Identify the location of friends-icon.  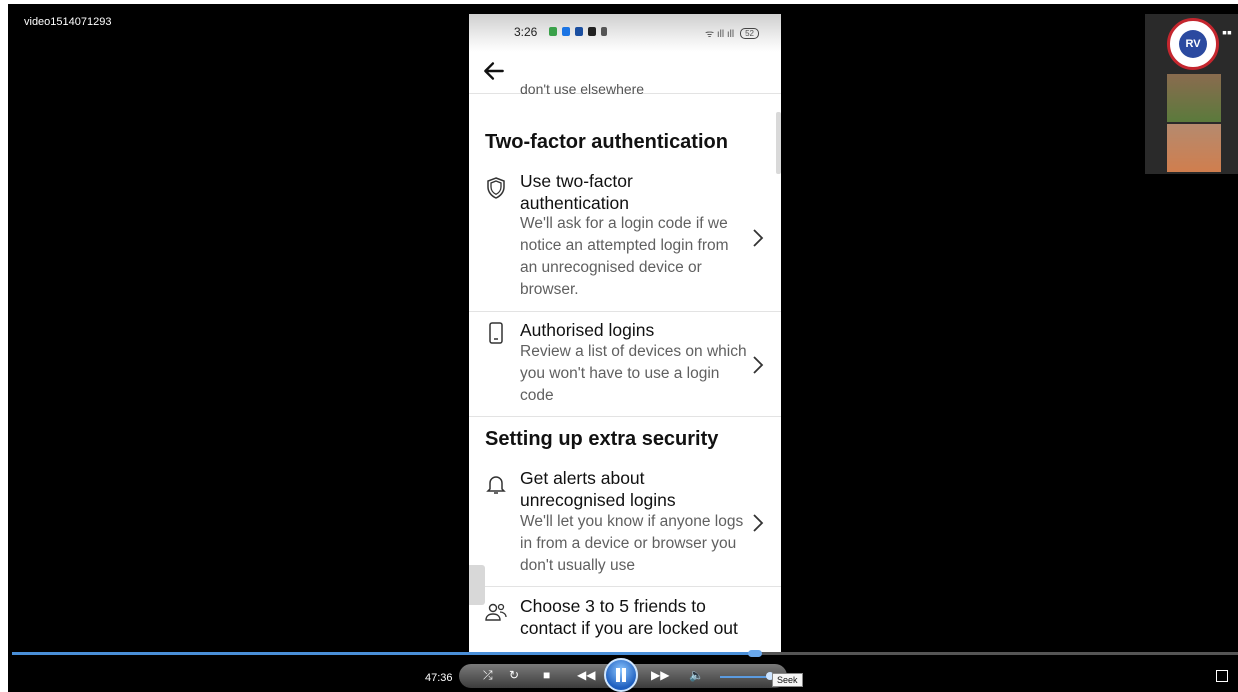
(496, 612).